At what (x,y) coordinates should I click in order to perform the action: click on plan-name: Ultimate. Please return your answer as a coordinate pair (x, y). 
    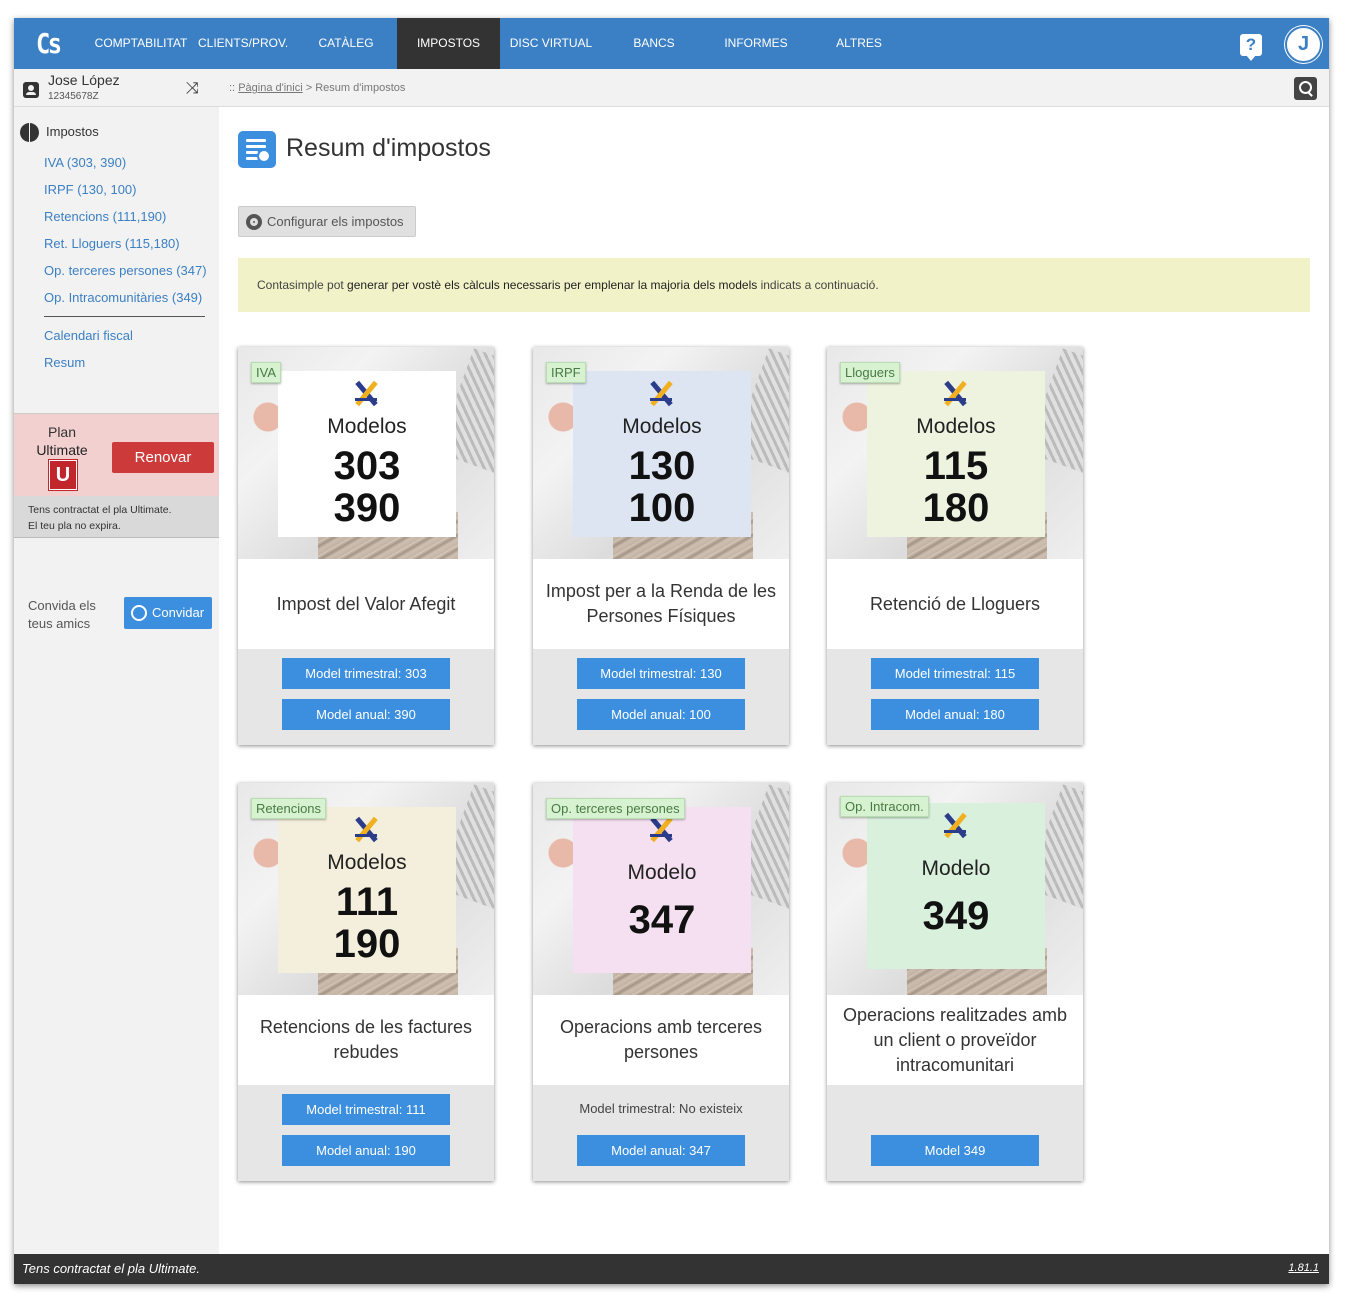
    Looking at the image, I should click on (62, 450).